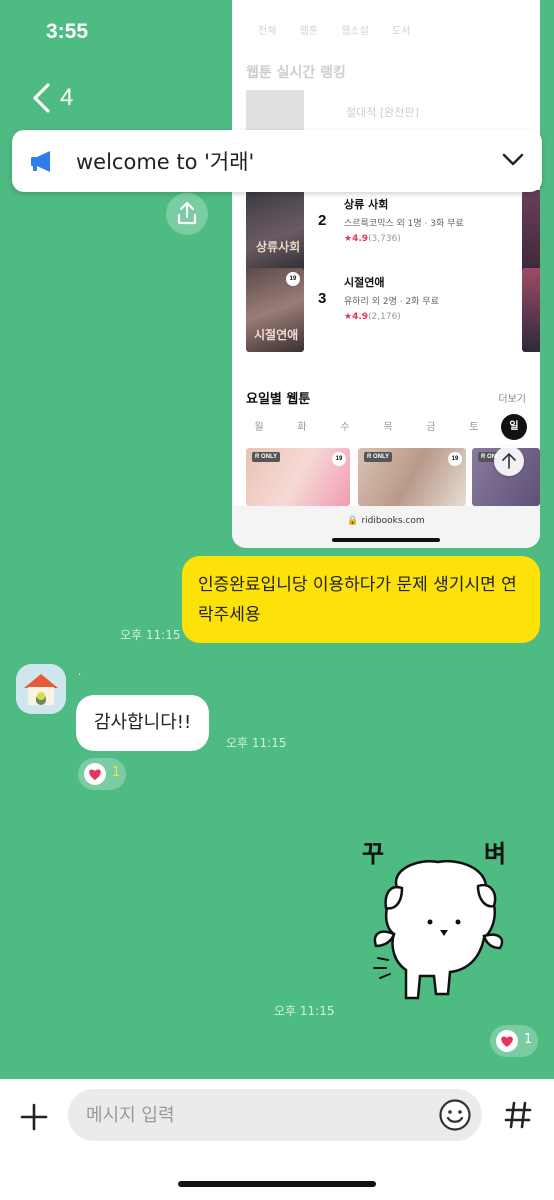 This screenshot has width=554, height=1200. Describe the element at coordinates (431, 427) in the screenshot. I see `day-tab: 금` at that location.